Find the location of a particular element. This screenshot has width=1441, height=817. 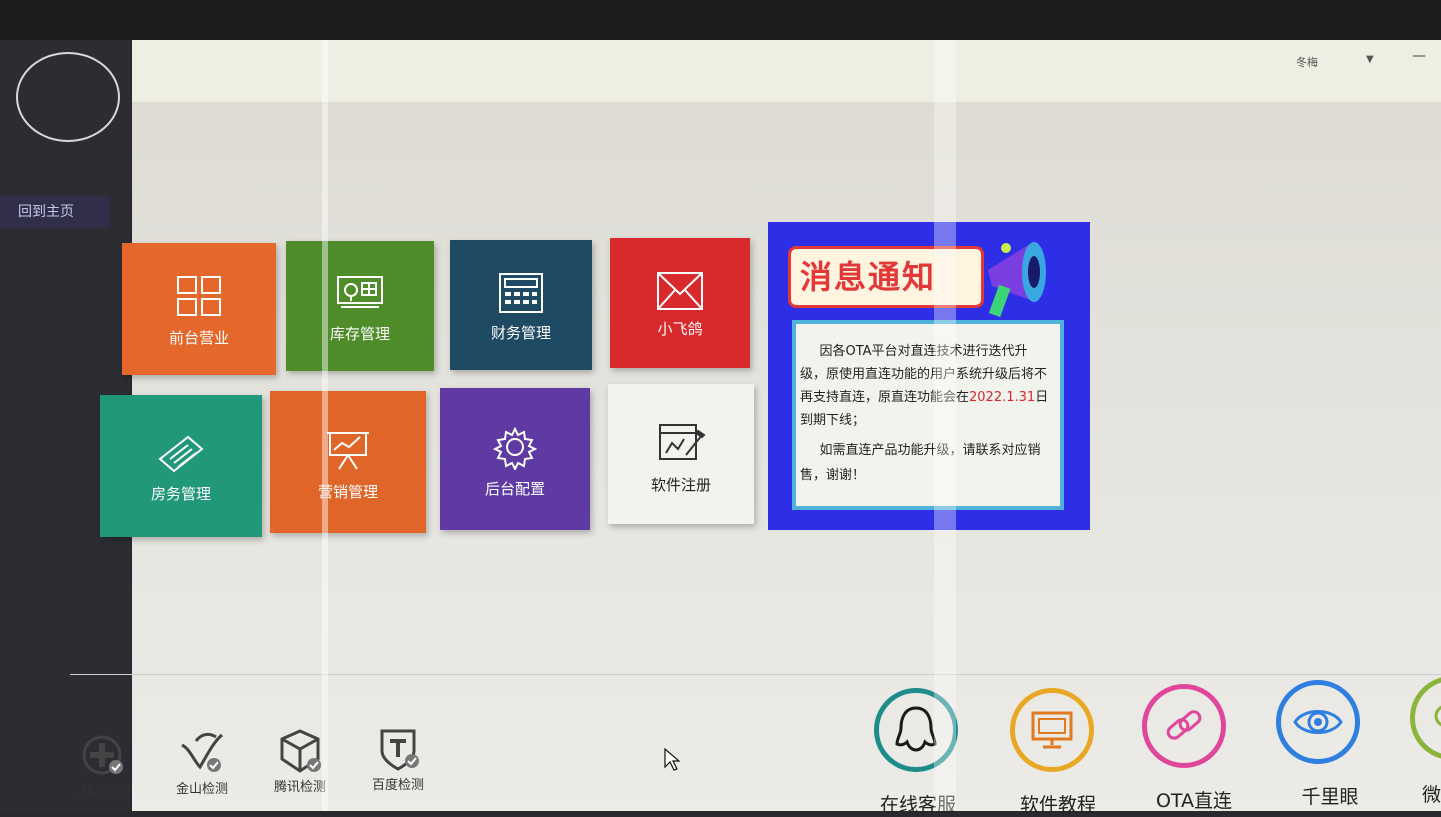

shortcut-label: 微 is located at coordinates (1431, 795).